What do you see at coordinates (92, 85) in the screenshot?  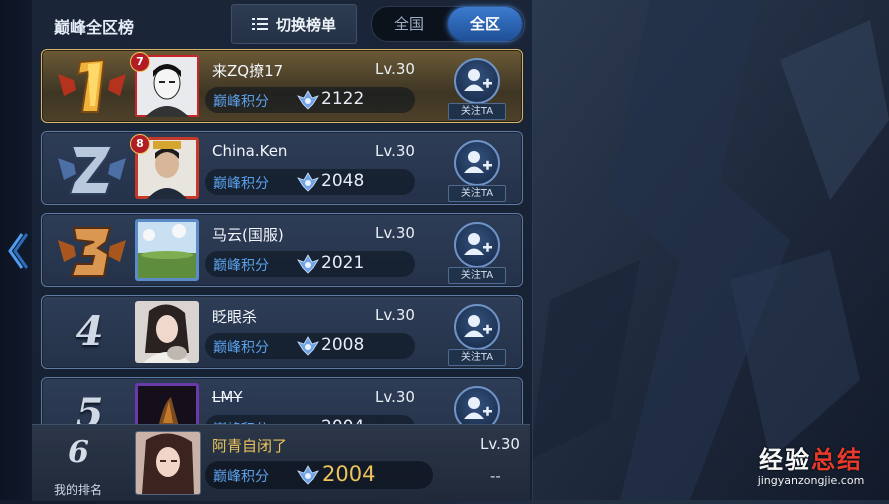 I see `rank-1-badge-icon` at bounding box center [92, 85].